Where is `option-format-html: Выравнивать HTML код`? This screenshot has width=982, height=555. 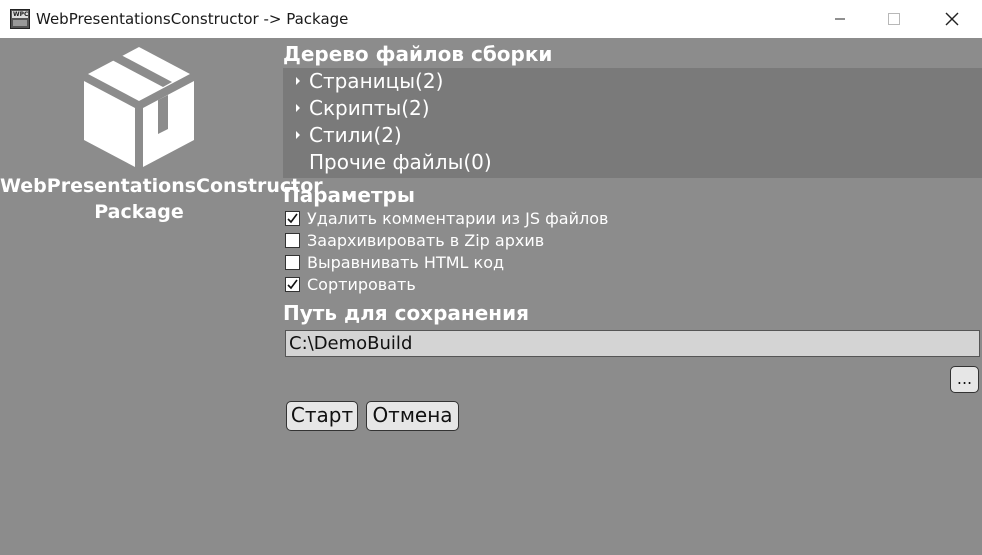
option-format-html: Выравнивать HTML код is located at coordinates (534, 264).